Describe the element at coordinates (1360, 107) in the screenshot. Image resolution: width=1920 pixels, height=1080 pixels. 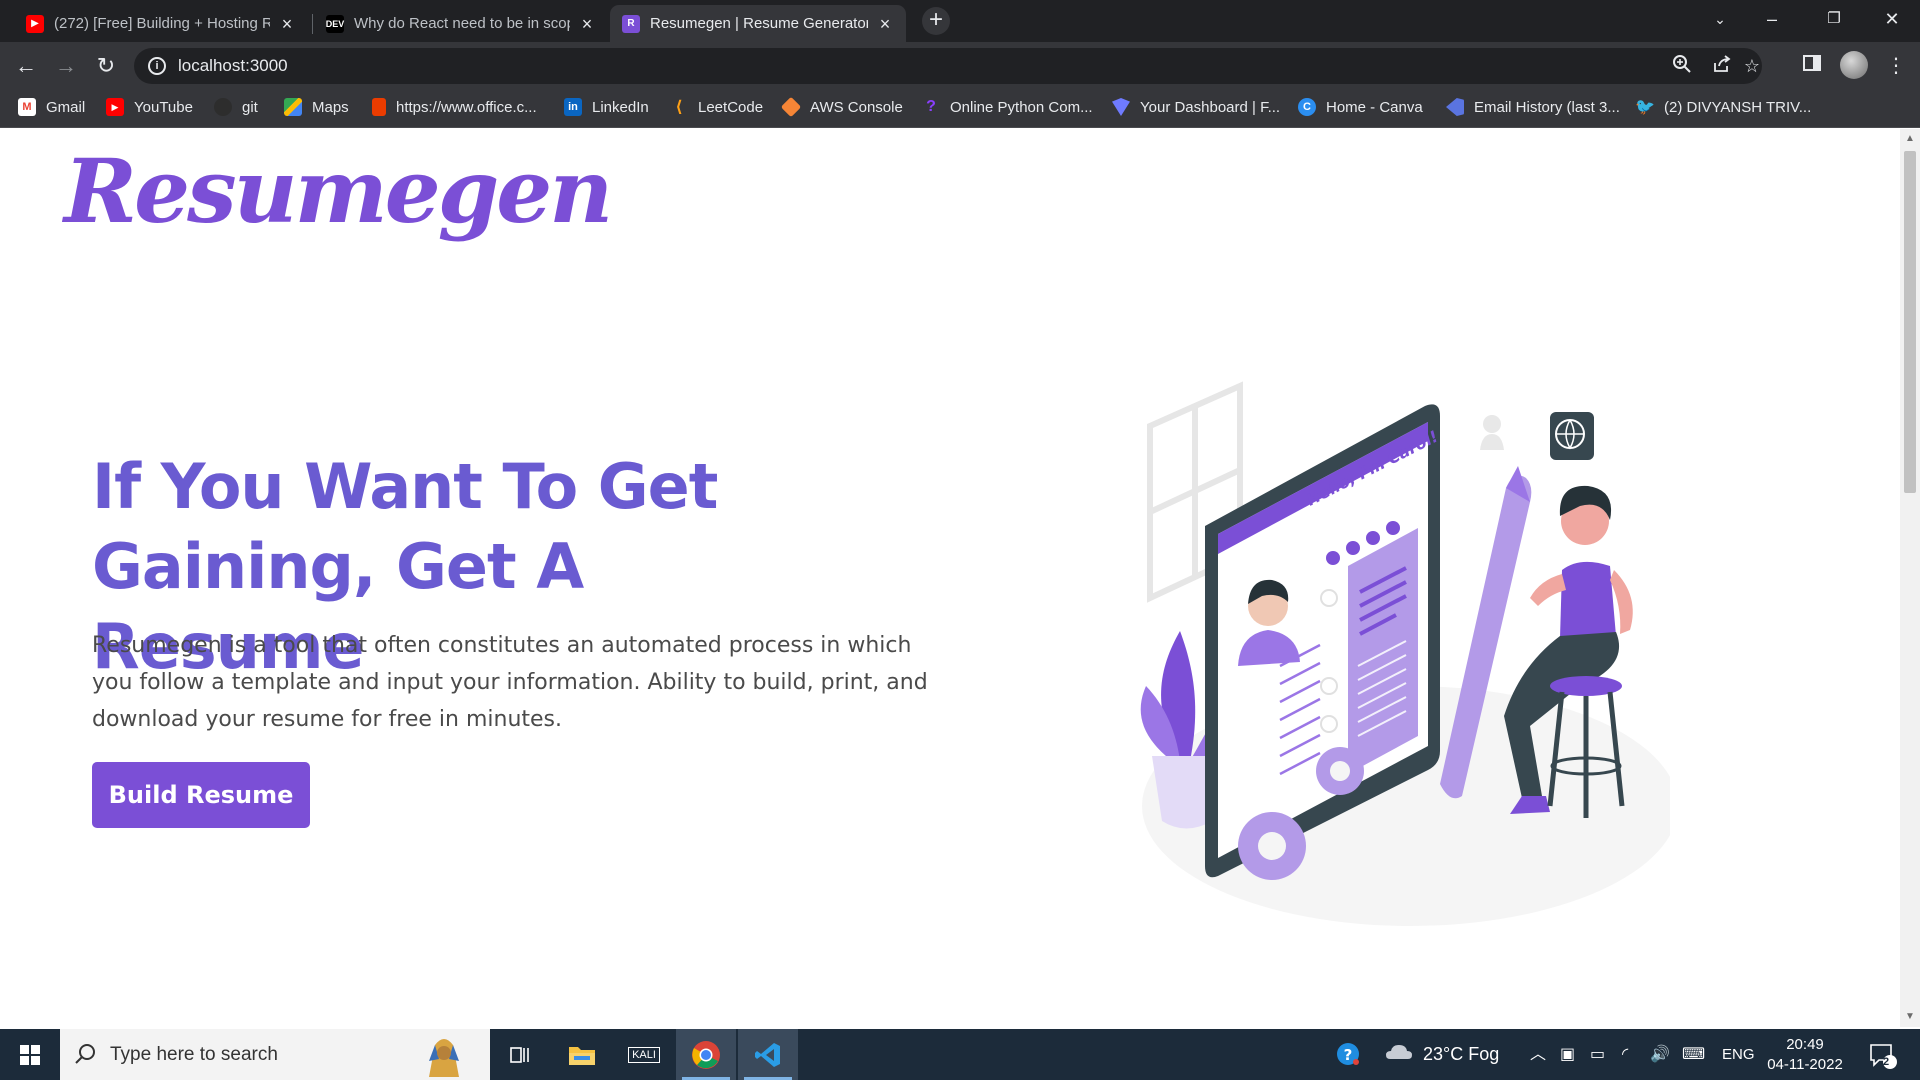
I see `bookmark-canva: C Home - Canva` at that location.